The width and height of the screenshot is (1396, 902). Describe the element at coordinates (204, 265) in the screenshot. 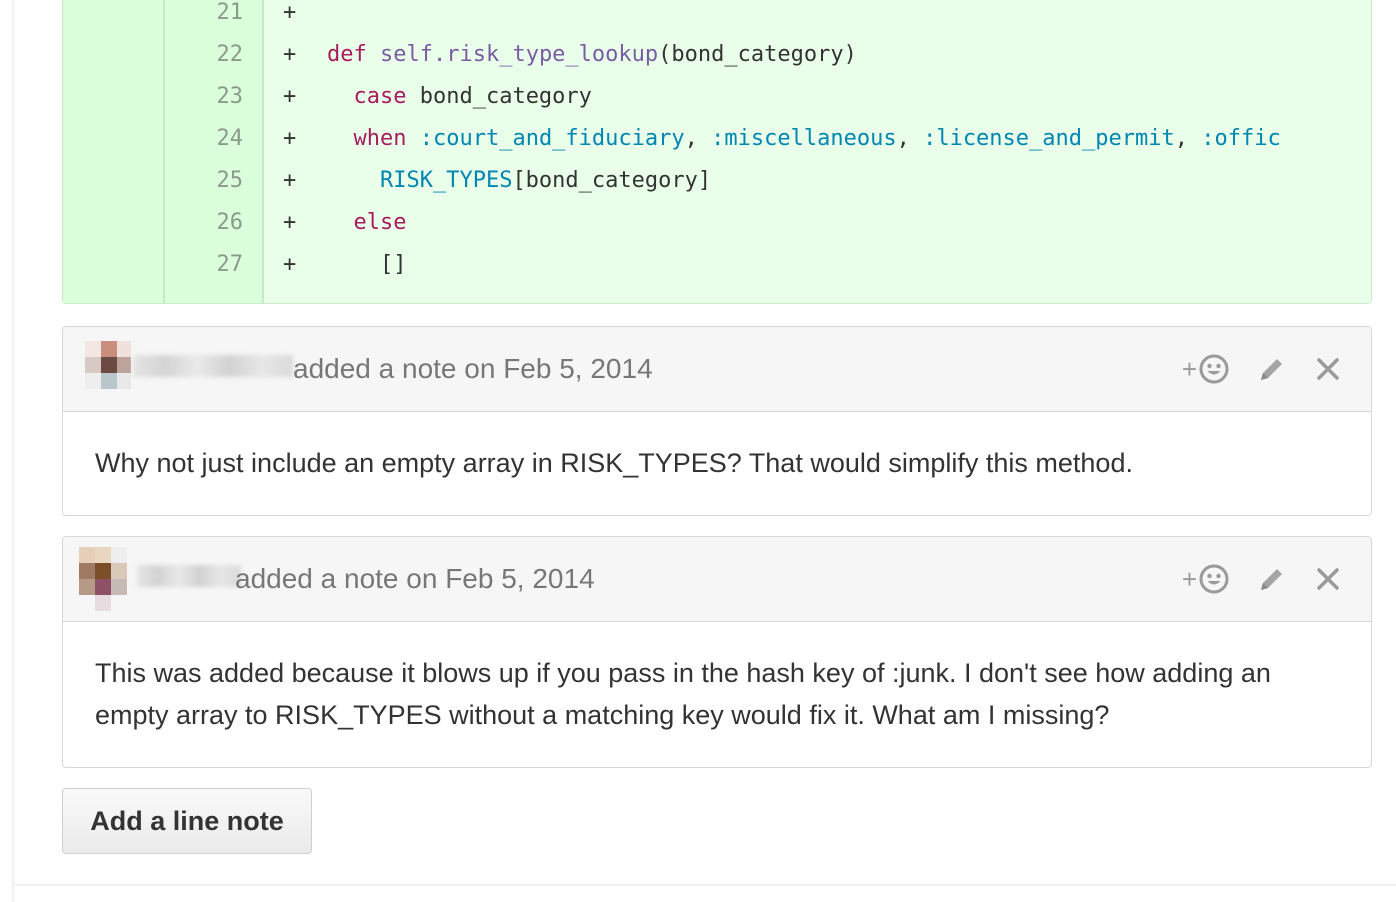

I see `line-number: 27` at that location.